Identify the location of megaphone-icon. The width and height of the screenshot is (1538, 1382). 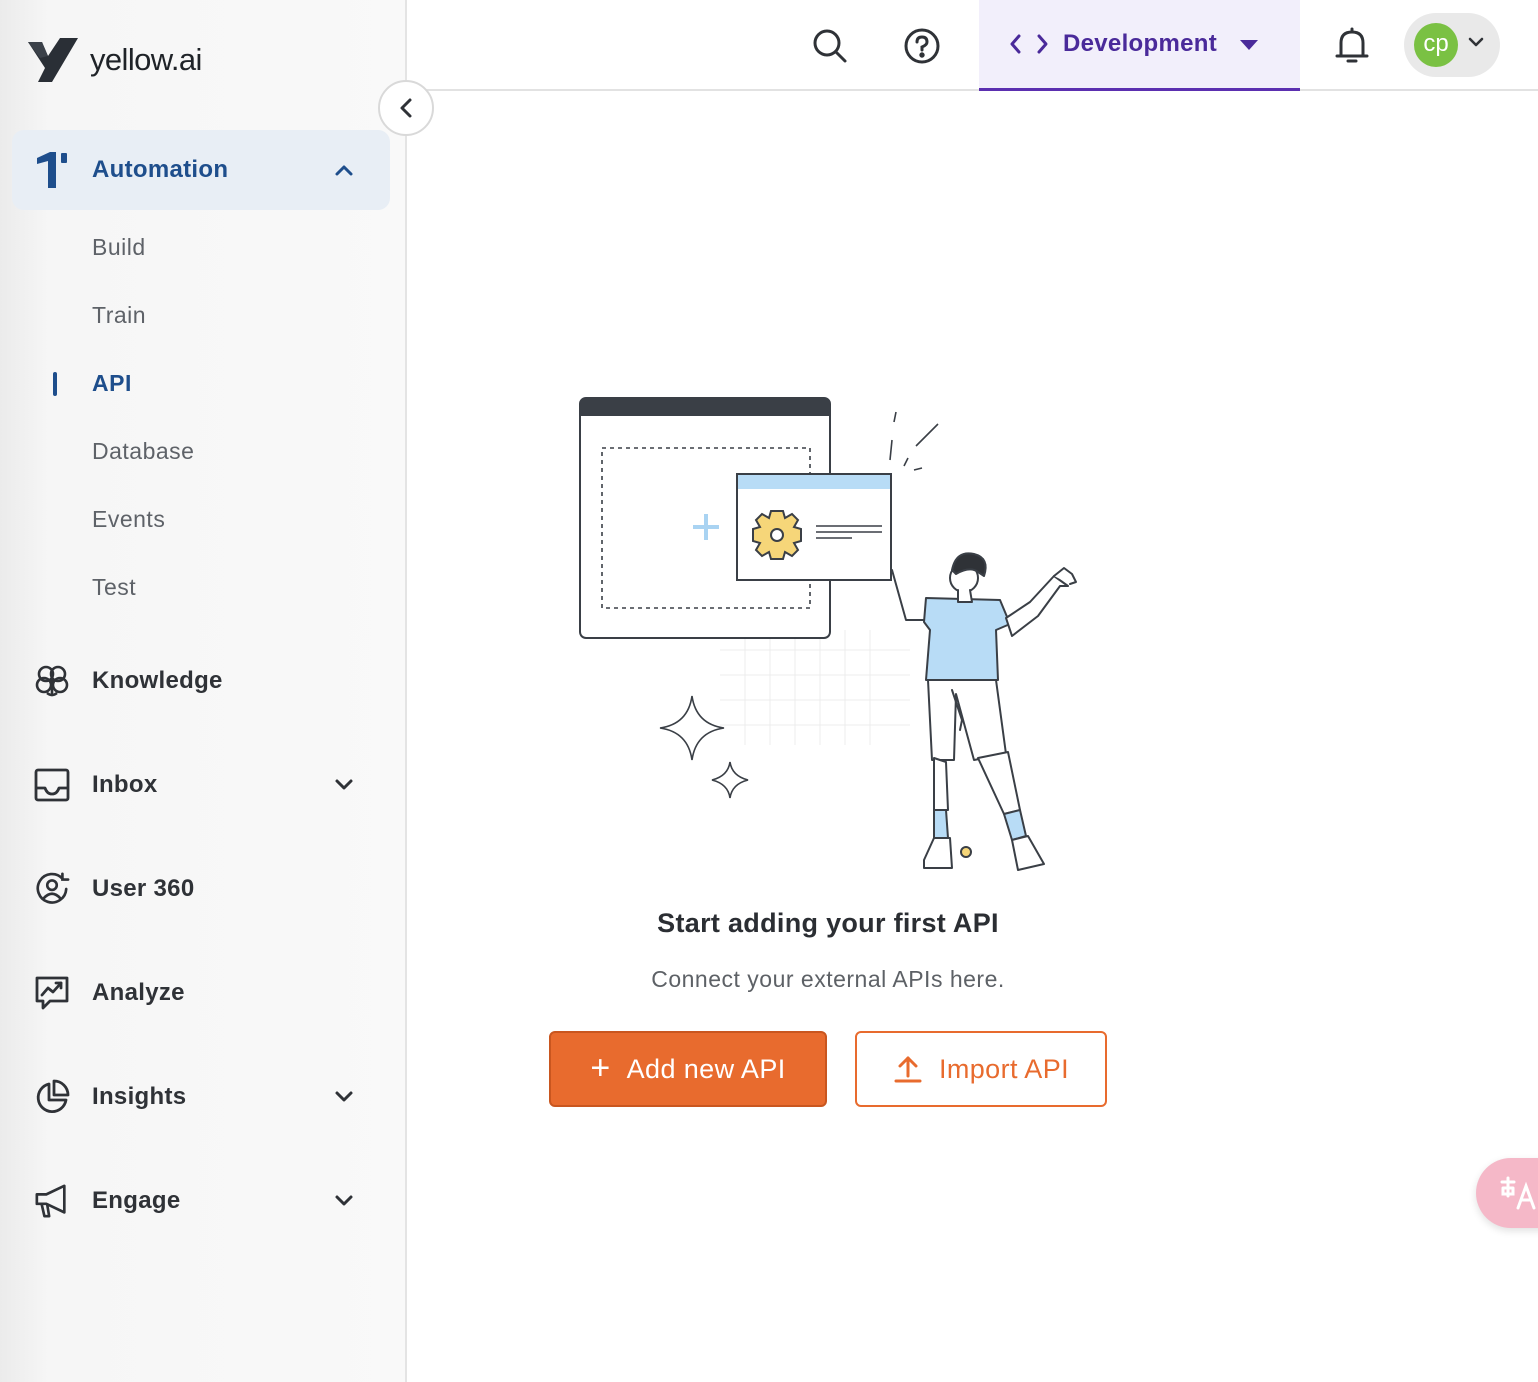
(52, 1201).